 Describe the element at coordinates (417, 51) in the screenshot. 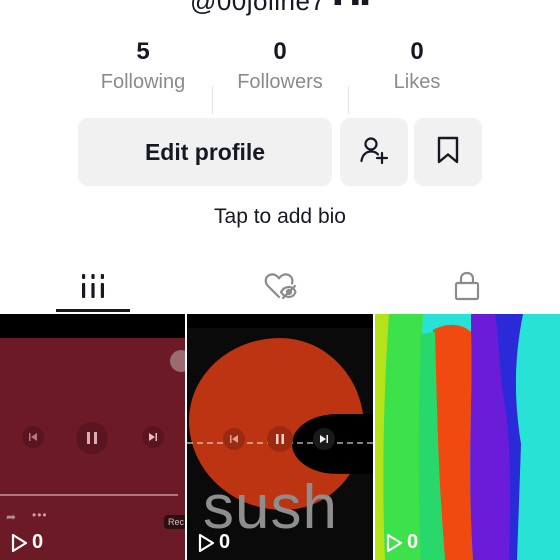

I see `likes-count: 0` at that location.